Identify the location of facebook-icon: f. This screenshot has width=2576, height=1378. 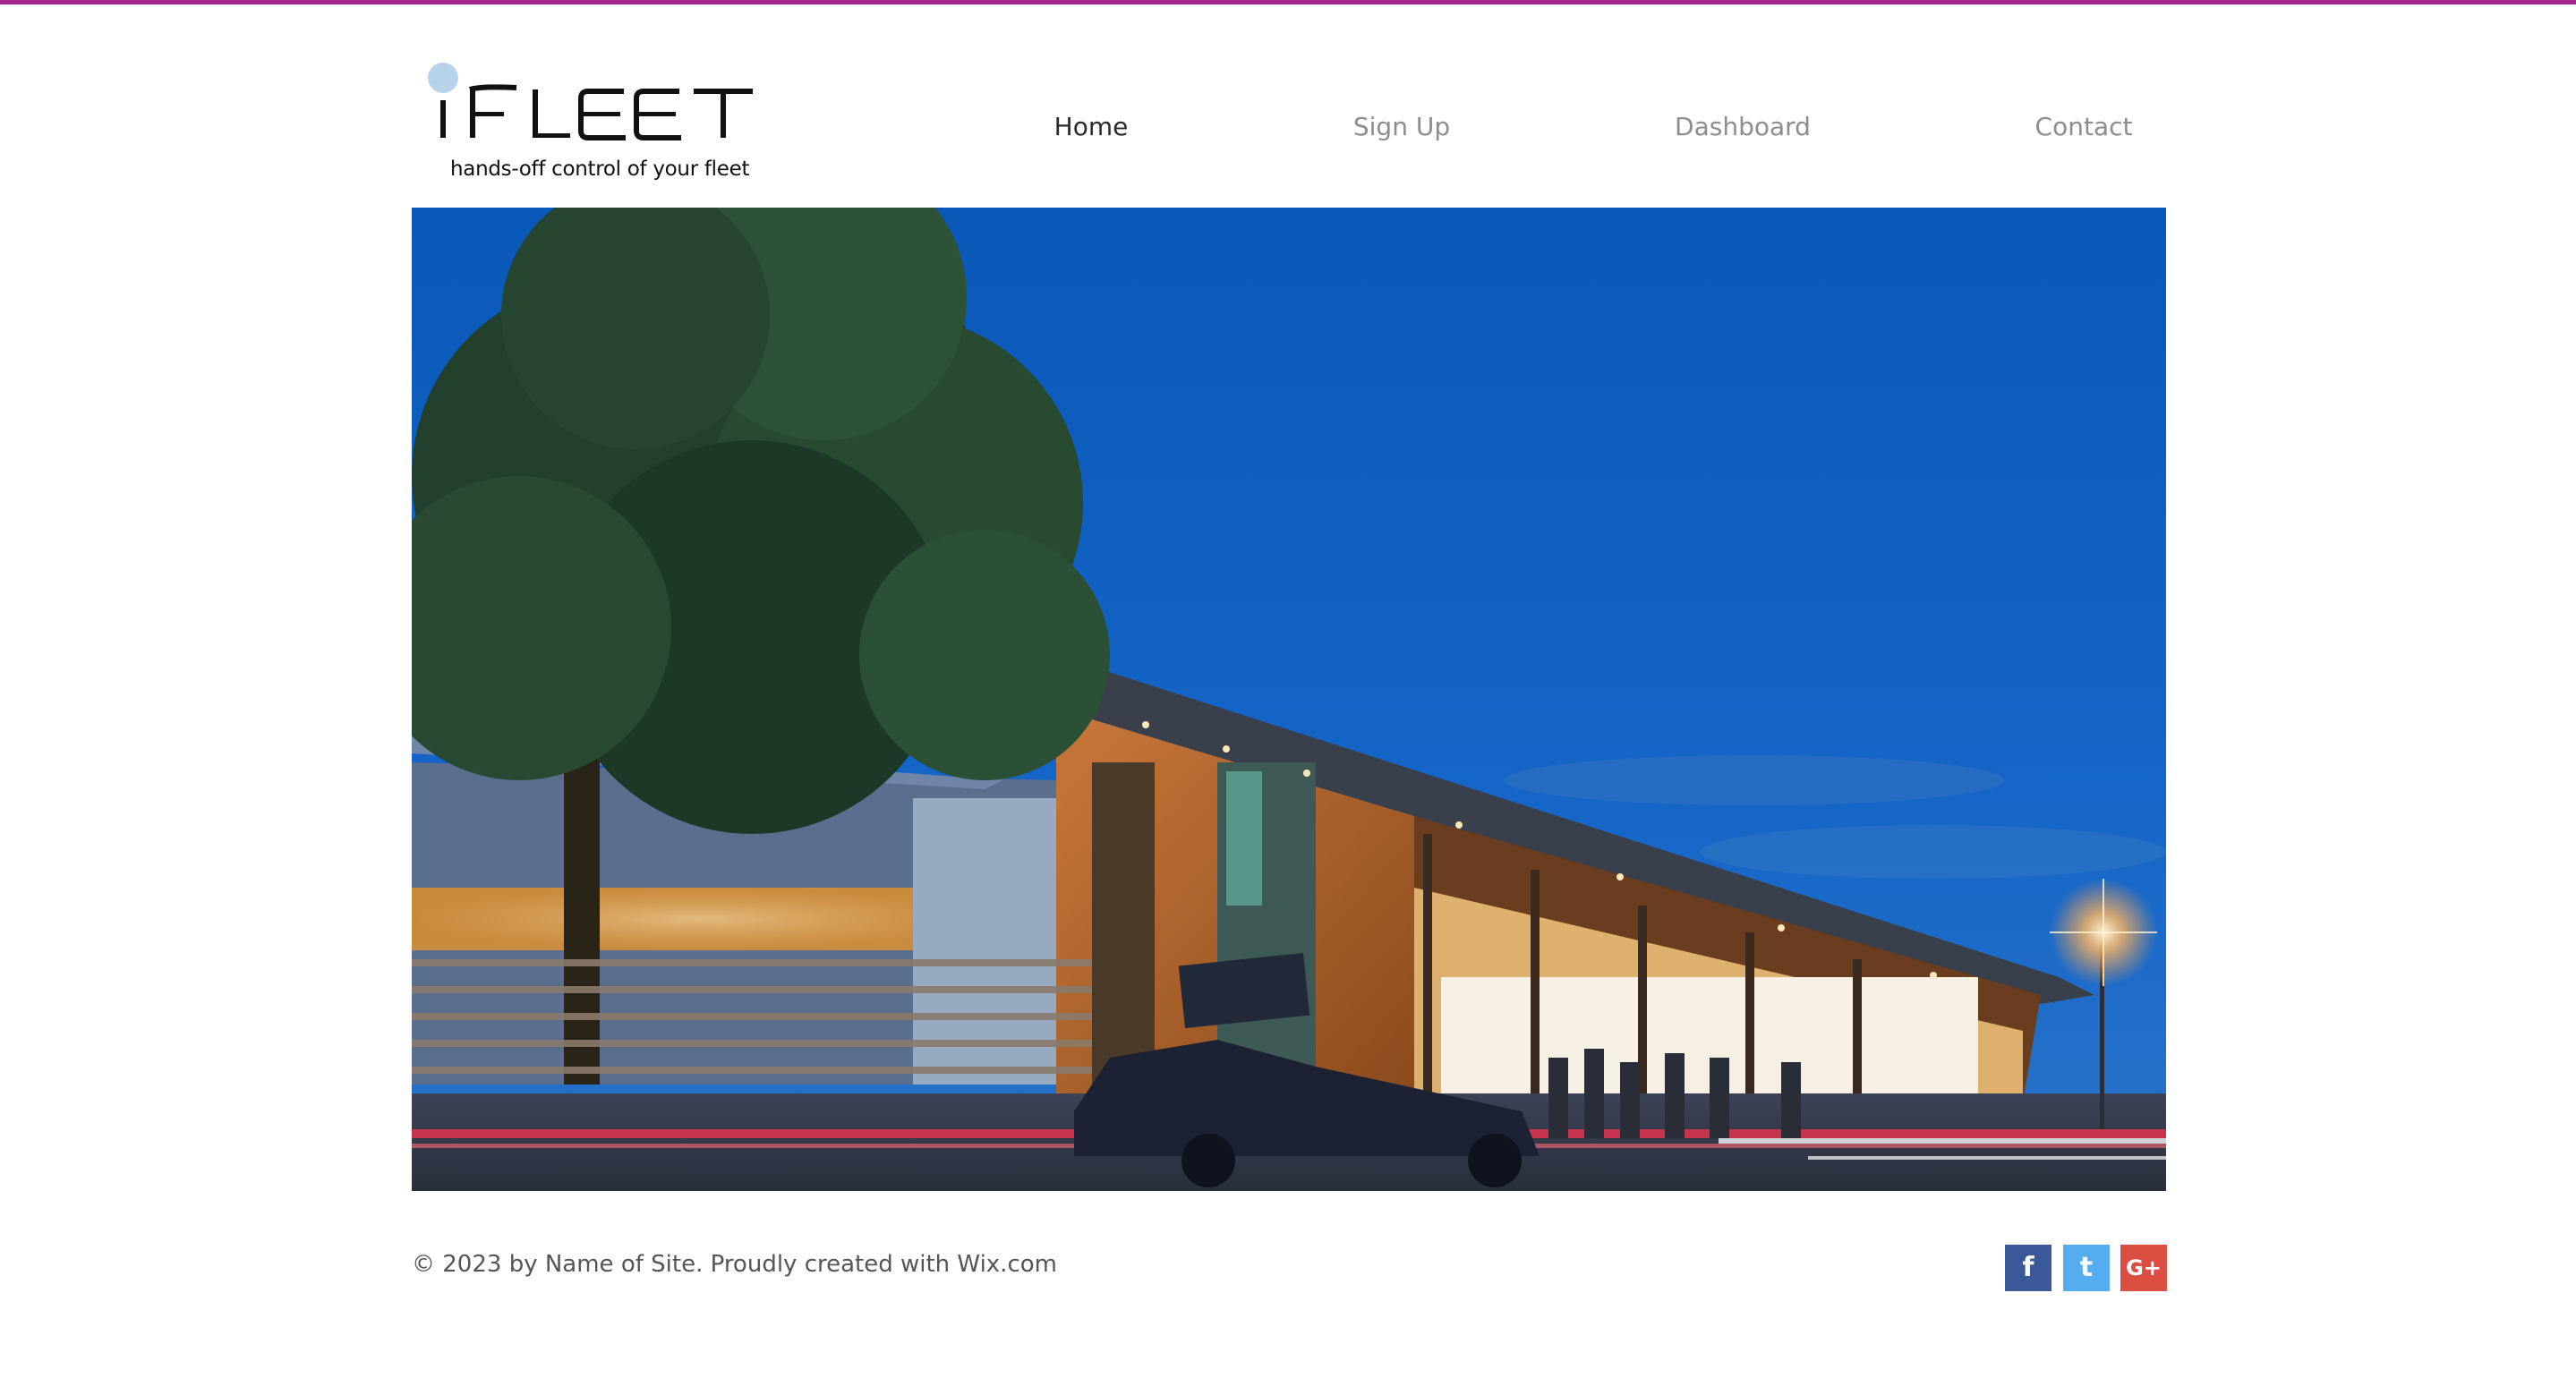
(2028, 1267).